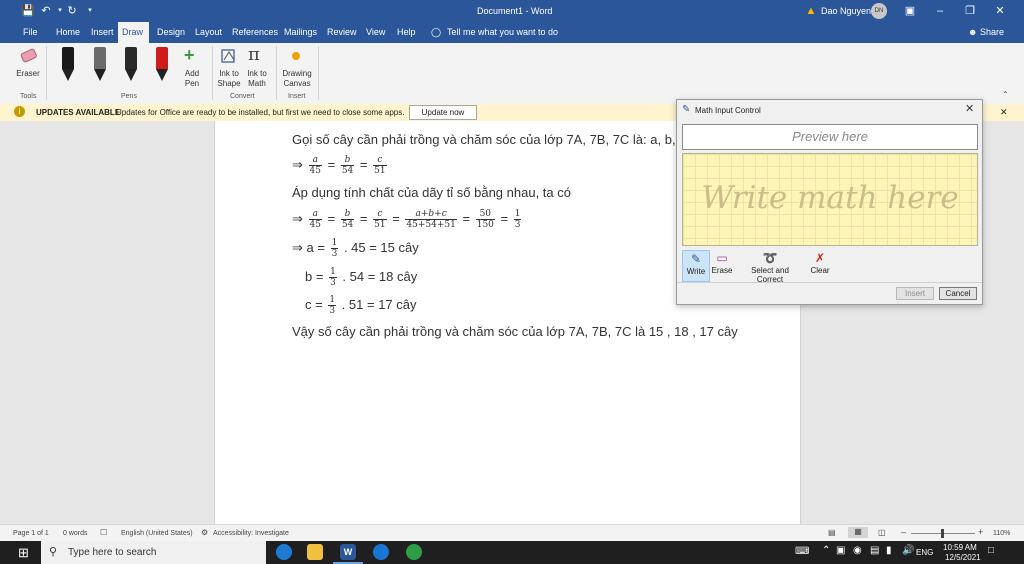 Image resolution: width=1024 pixels, height=564 pixels. What do you see at coordinates (502, 32) in the screenshot?
I see `tell-me-box: Tell me what you want to do` at bounding box center [502, 32].